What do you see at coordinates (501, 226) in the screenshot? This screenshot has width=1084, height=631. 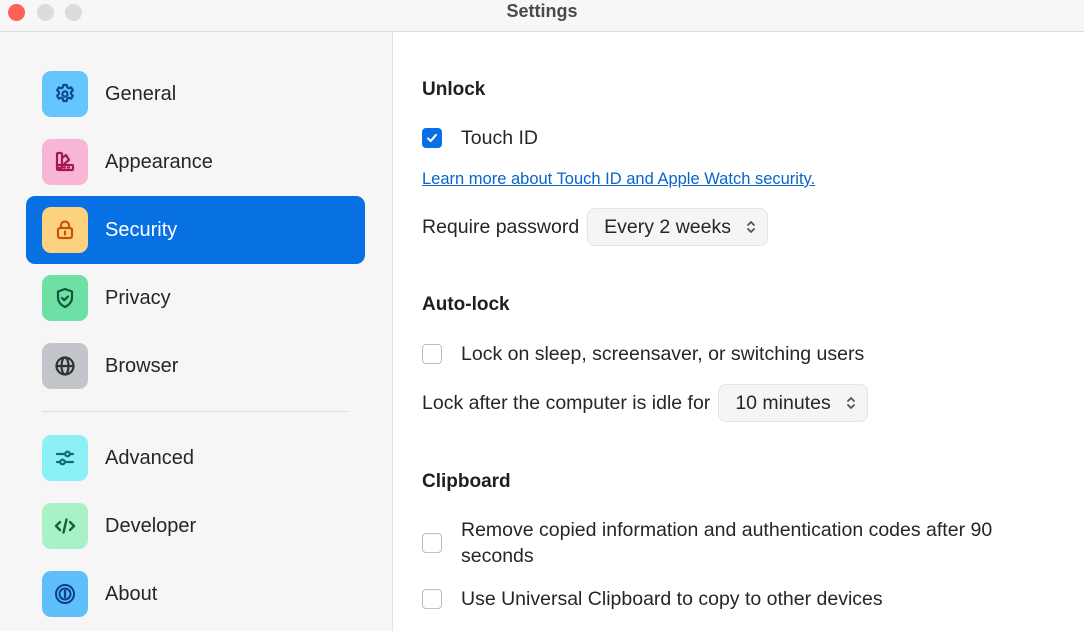 I see `require-password-label: Require password` at bounding box center [501, 226].